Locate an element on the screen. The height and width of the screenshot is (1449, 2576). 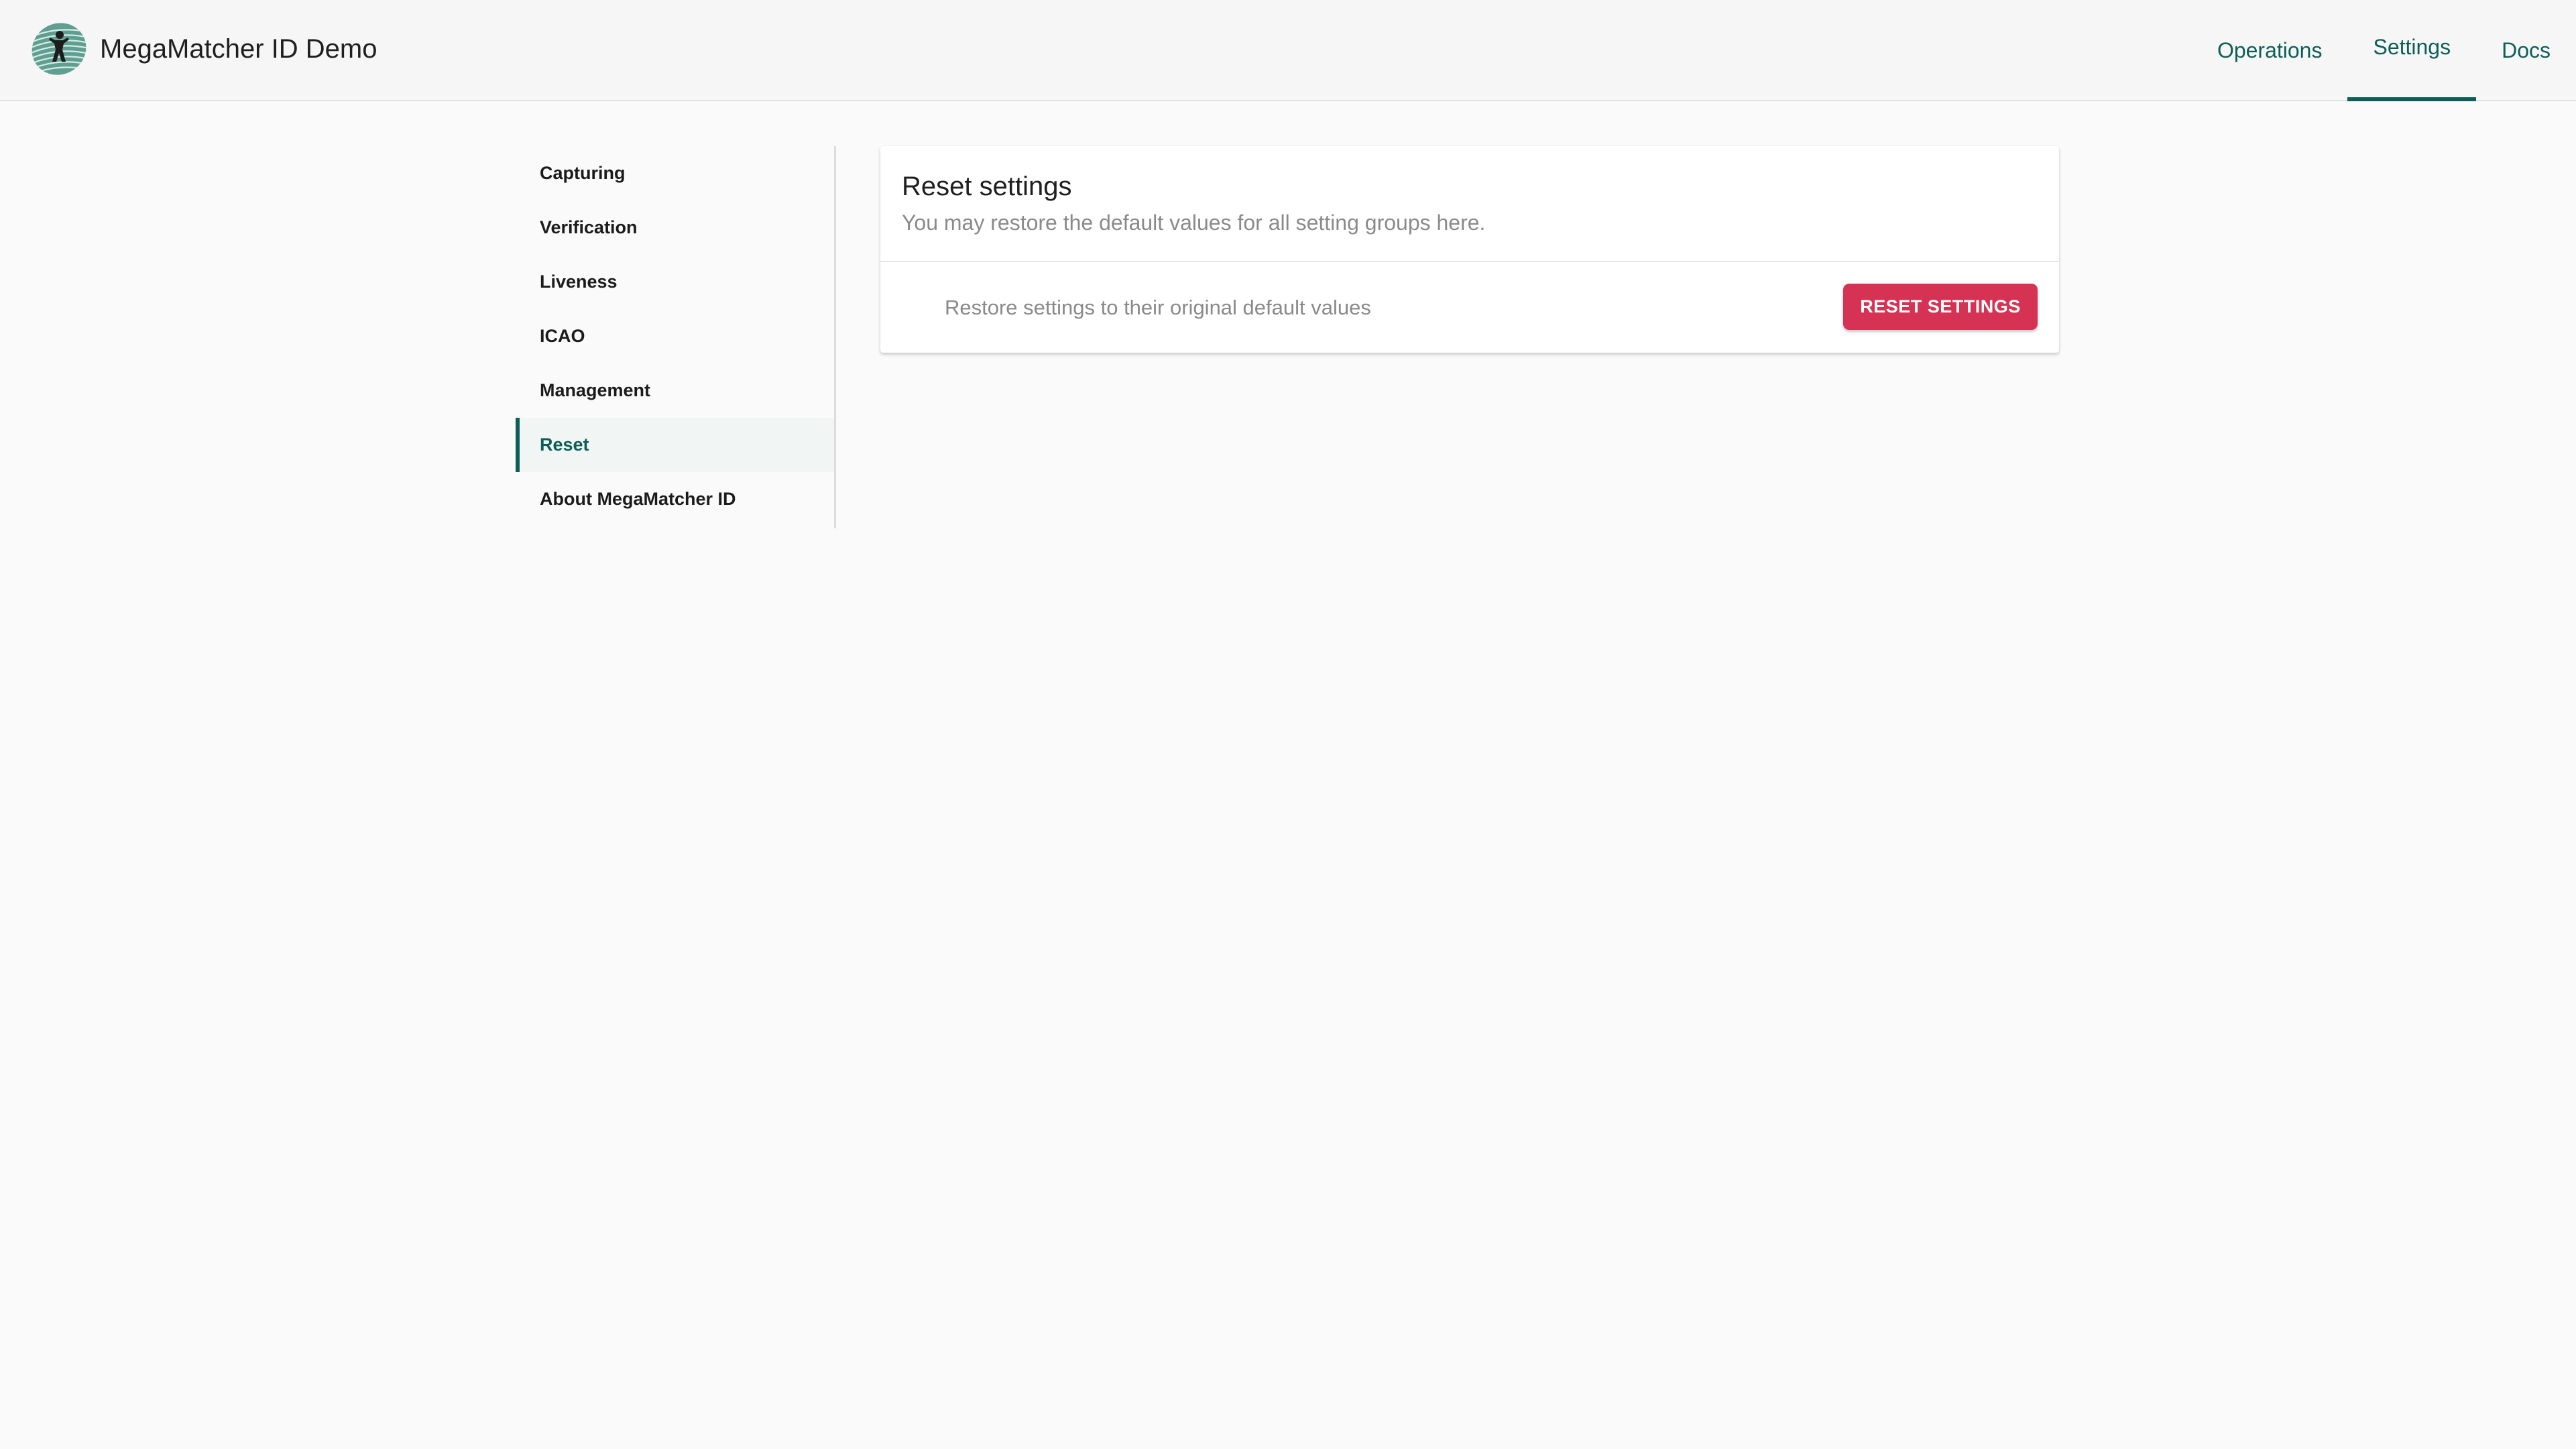
nav-tab-label: Operations is located at coordinates (2270, 50).